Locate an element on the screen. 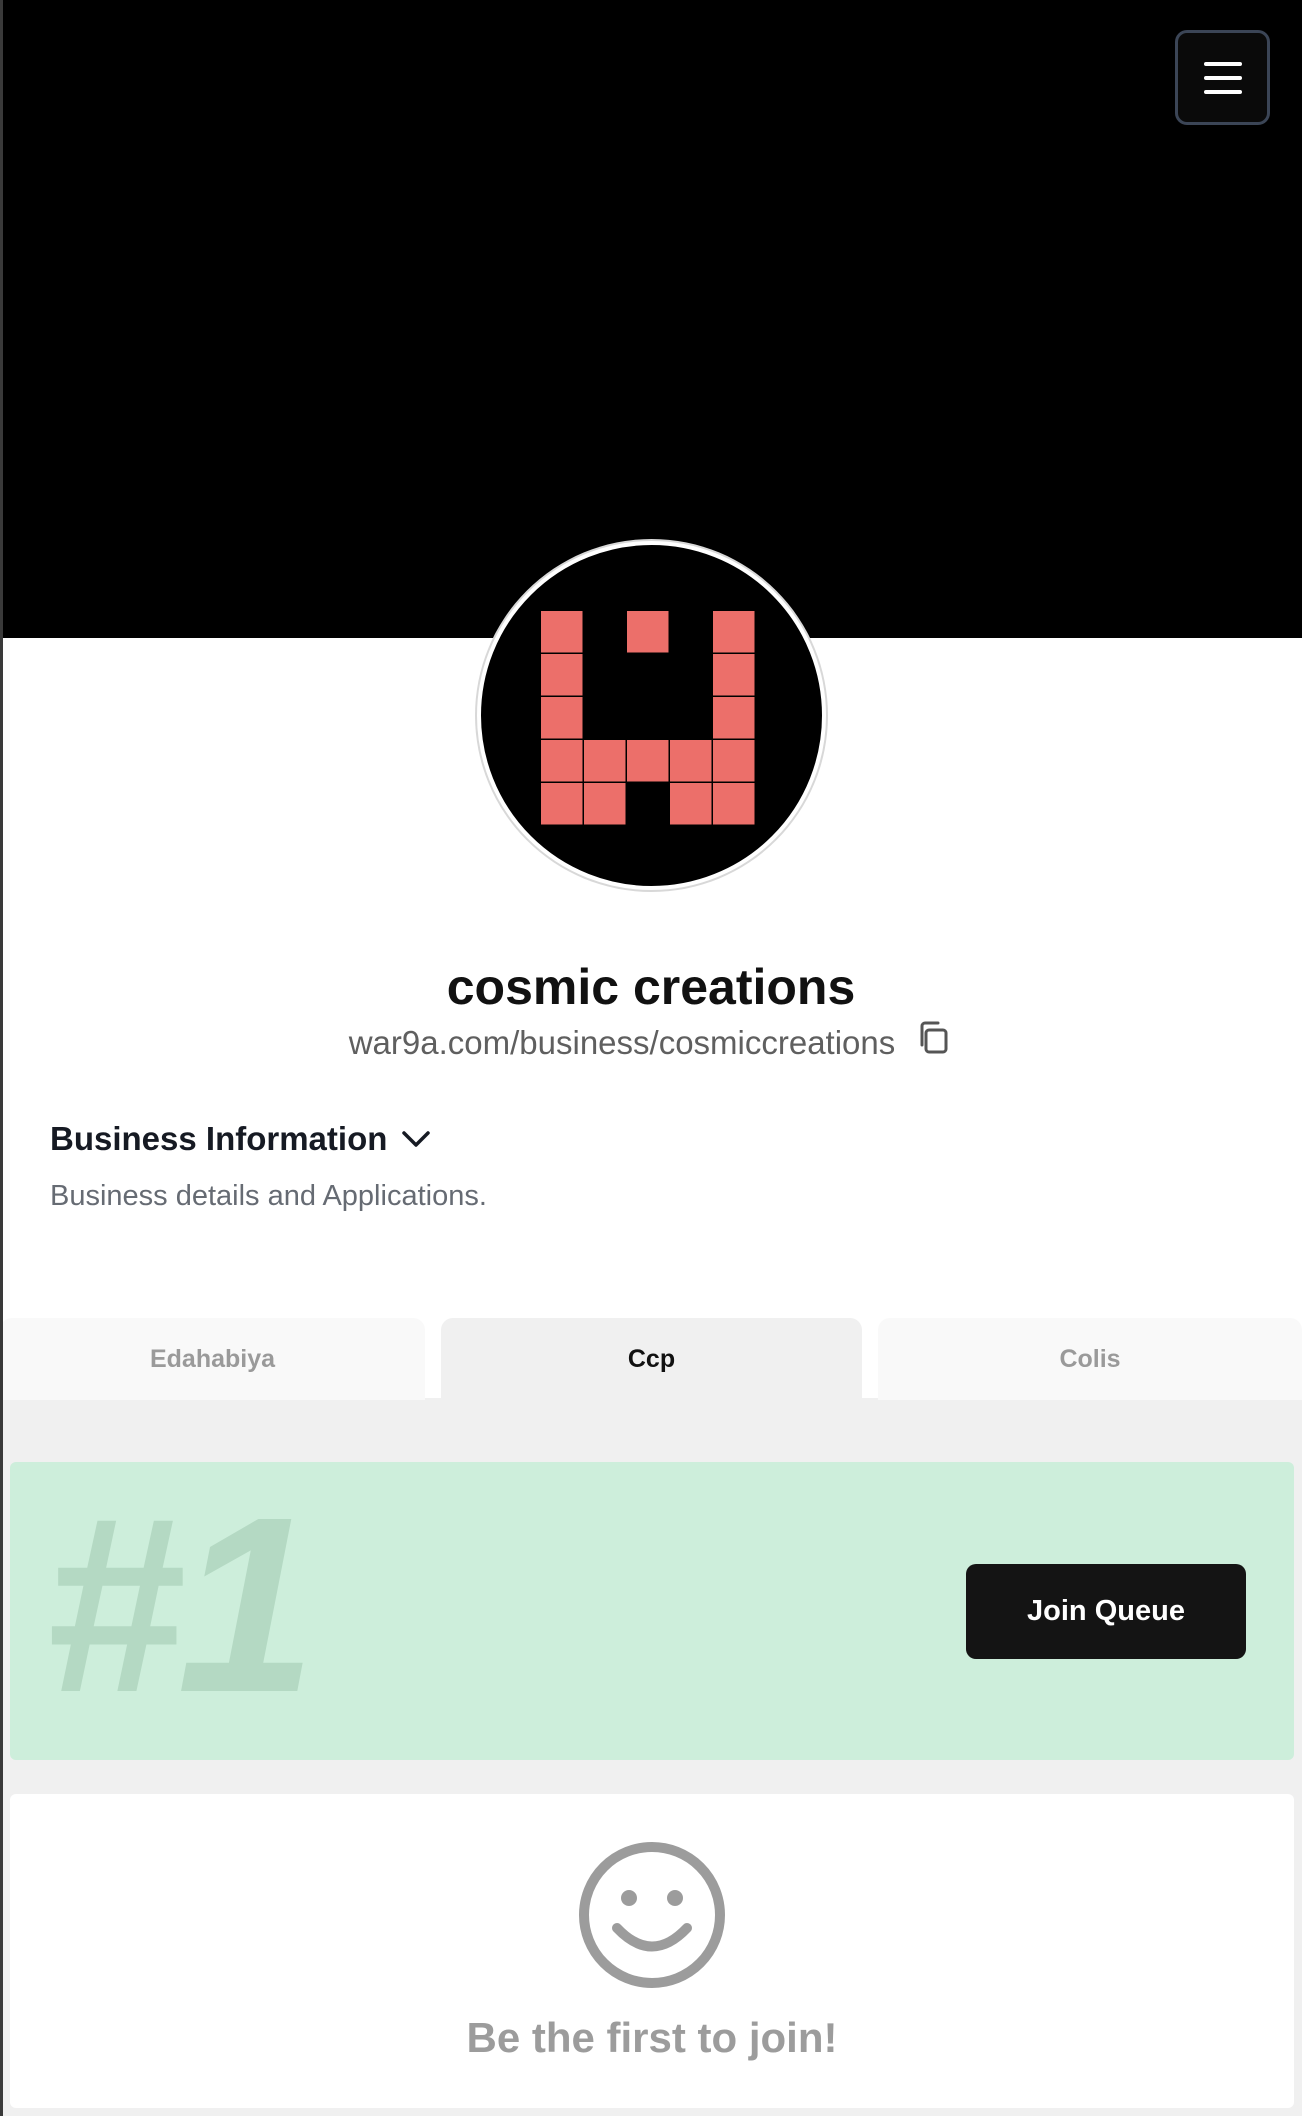  empty-queue-card: Be the first to join! is located at coordinates (652, 1951).